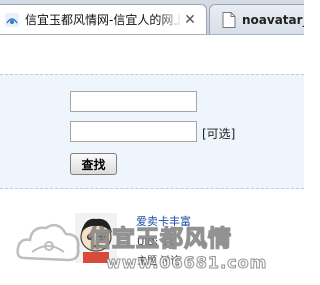 The width and height of the screenshot is (320, 285). I want to click on browser-tab-strip: 信宜玉都风情网-信宜人的网上家园 ✕ noavatar_small, so click(152, 17).